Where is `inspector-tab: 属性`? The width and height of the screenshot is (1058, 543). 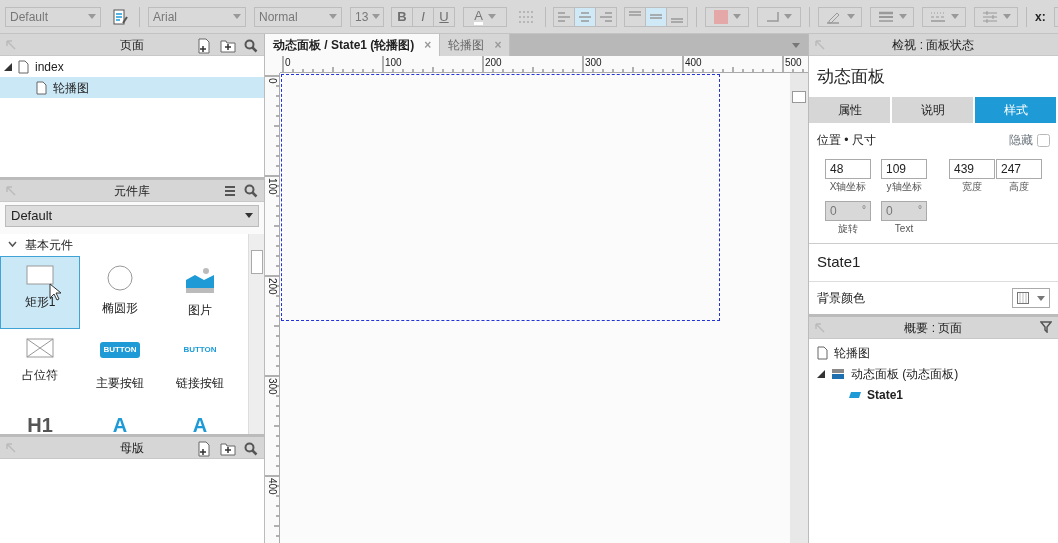 inspector-tab: 属性 is located at coordinates (850, 110).